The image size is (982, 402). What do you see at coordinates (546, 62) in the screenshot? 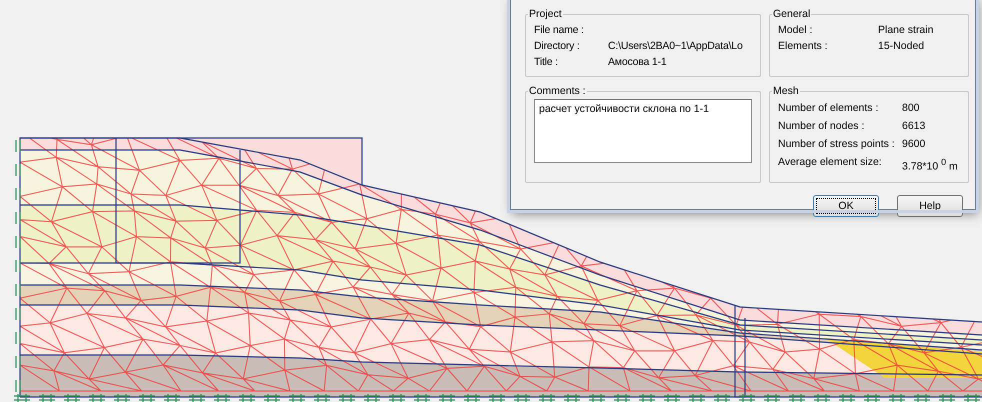
I see `field-label: Title :` at bounding box center [546, 62].